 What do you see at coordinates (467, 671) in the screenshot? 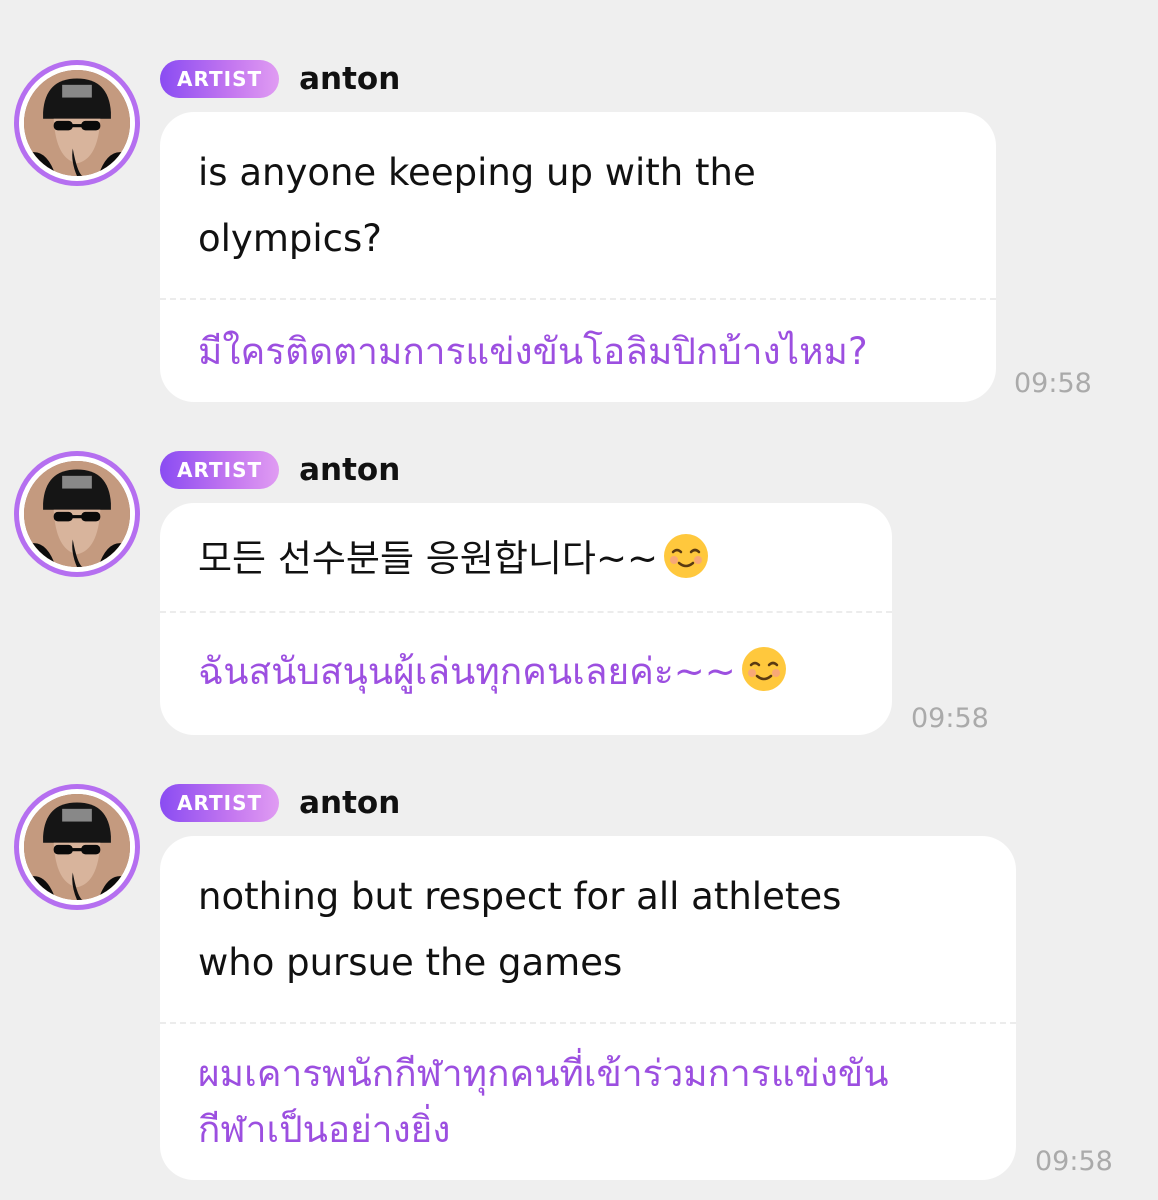
I see `translated-text-content: ฉันสนับสนุนผู้เล่นทุกคนเลยค่ะ~~` at bounding box center [467, 671].